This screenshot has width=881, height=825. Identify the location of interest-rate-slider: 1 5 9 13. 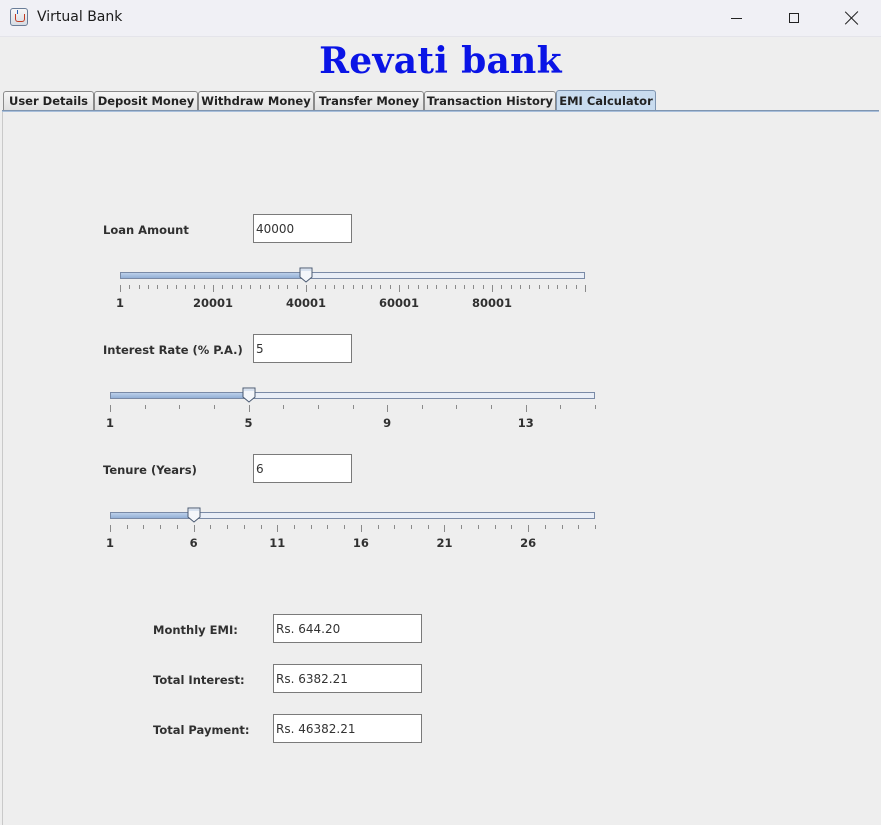
(351, 413).